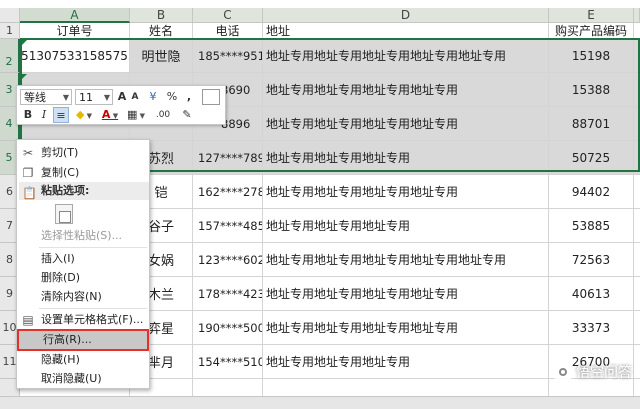  I want to click on column-header-c: C, so click(228, 15).